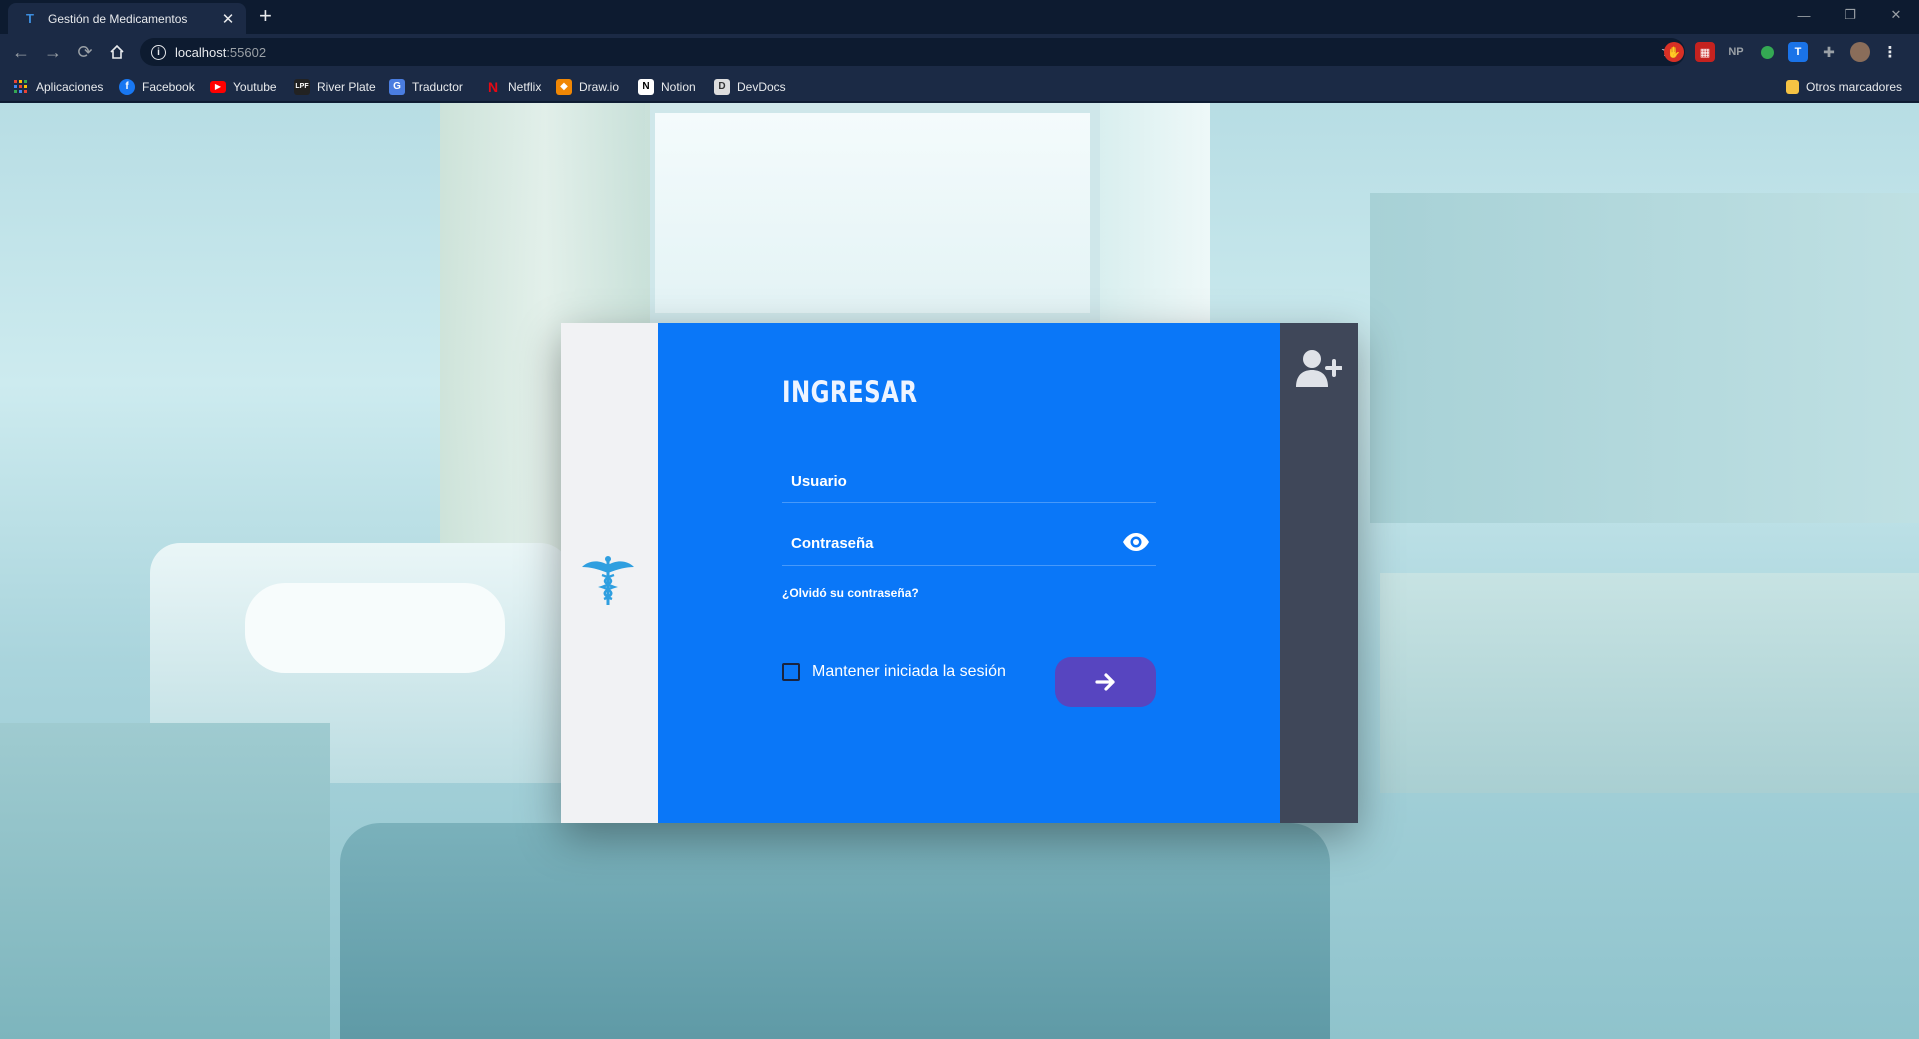 The height and width of the screenshot is (1039, 1919). Describe the element at coordinates (1644, 358) in the screenshot. I see `background-cabinet` at that location.